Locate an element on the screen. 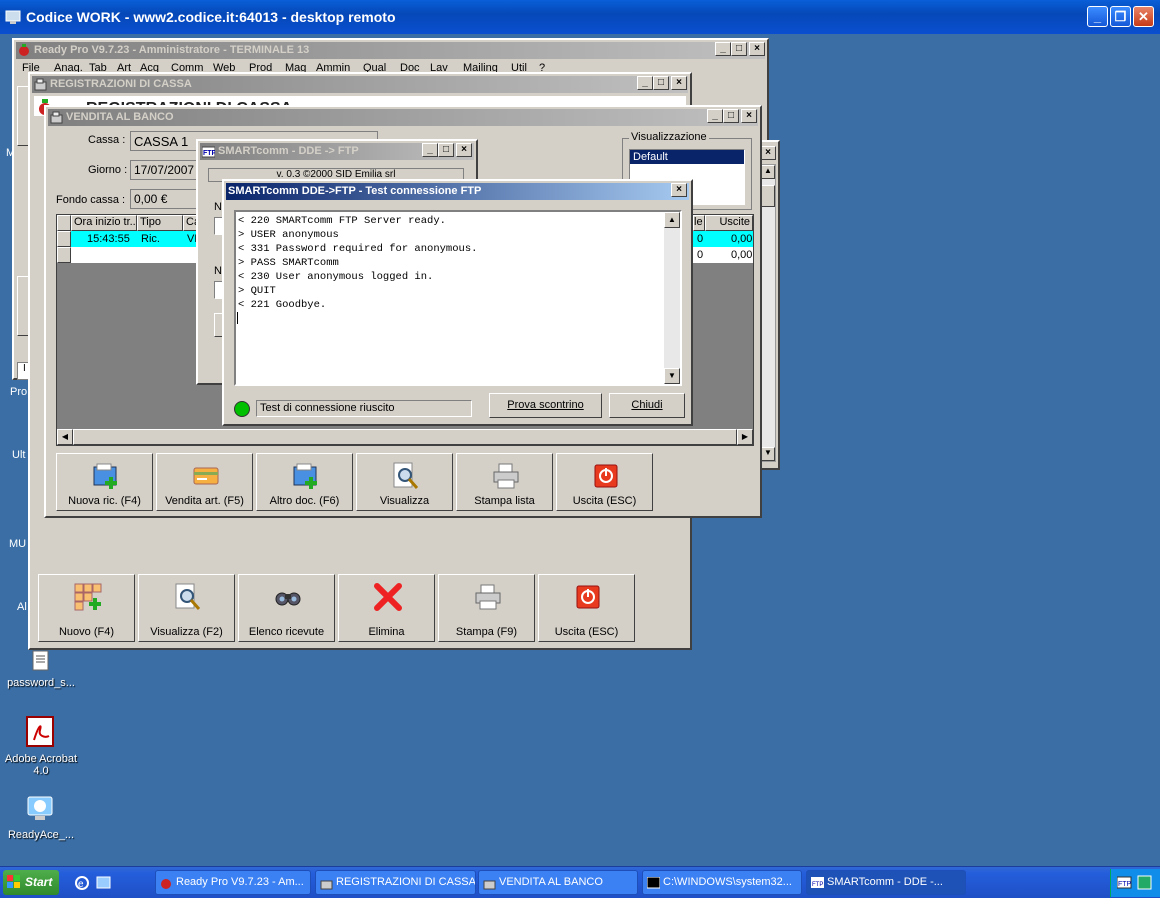  column-header: Tipo is located at coordinates (160, 223).